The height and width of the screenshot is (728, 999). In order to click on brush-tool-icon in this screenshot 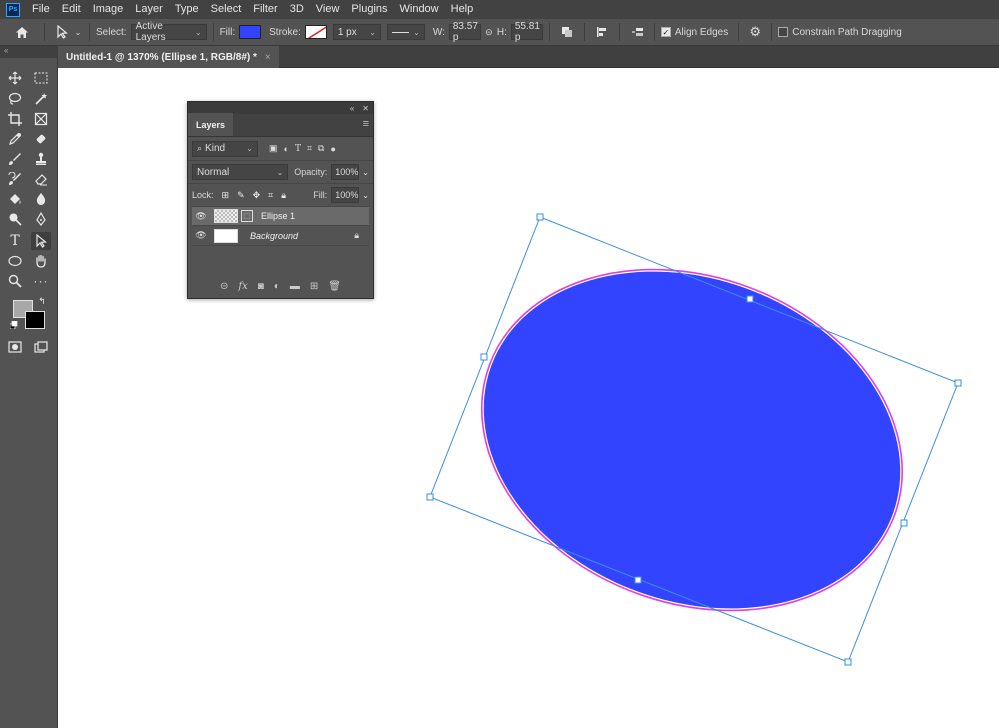, I will do `click(15, 159)`.